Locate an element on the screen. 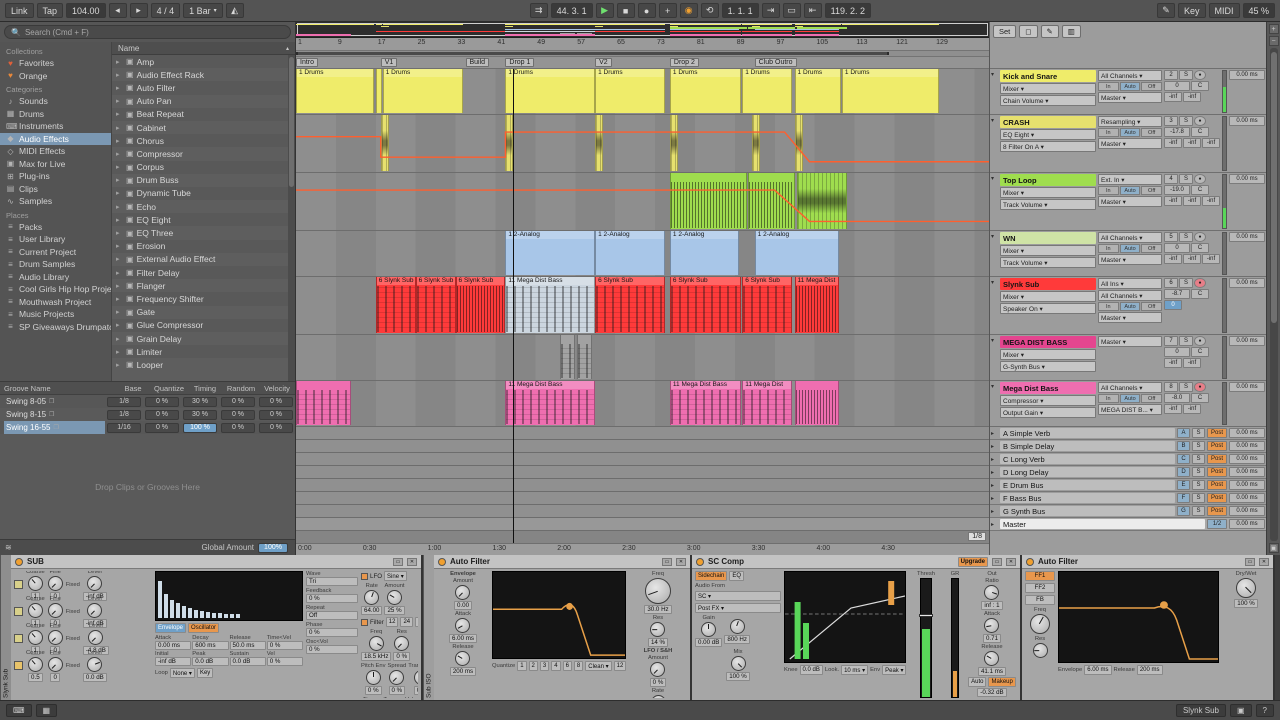 The height and width of the screenshot is (720, 1280). locator-club-outro: Club Outro is located at coordinates (775, 62).